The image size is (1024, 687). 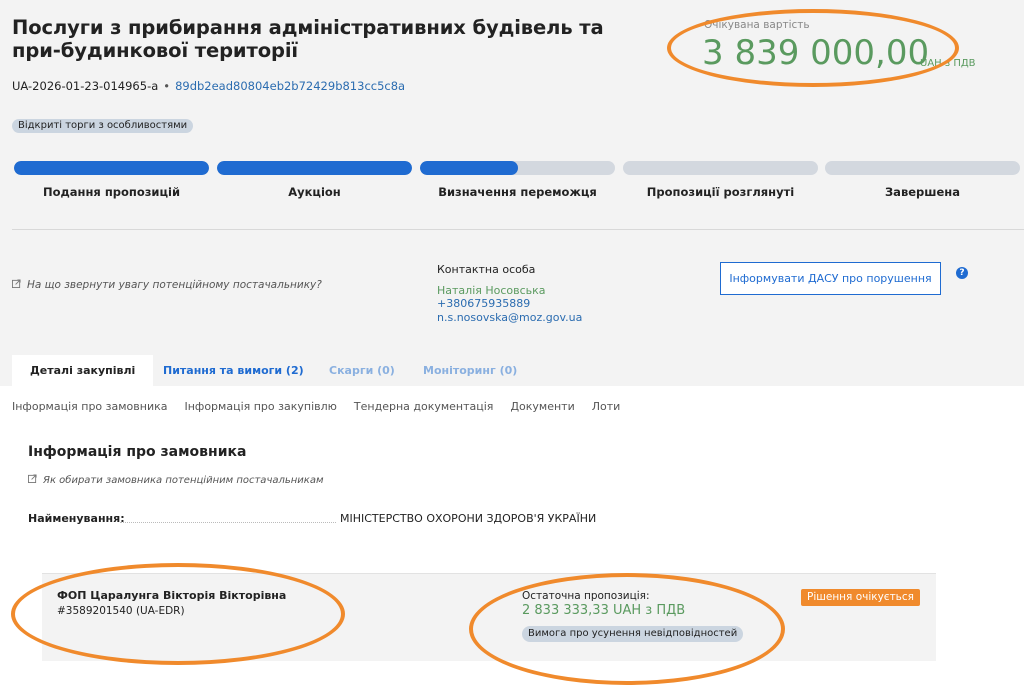 I want to click on tab-complaints: Скарги (0), so click(x=362, y=370).